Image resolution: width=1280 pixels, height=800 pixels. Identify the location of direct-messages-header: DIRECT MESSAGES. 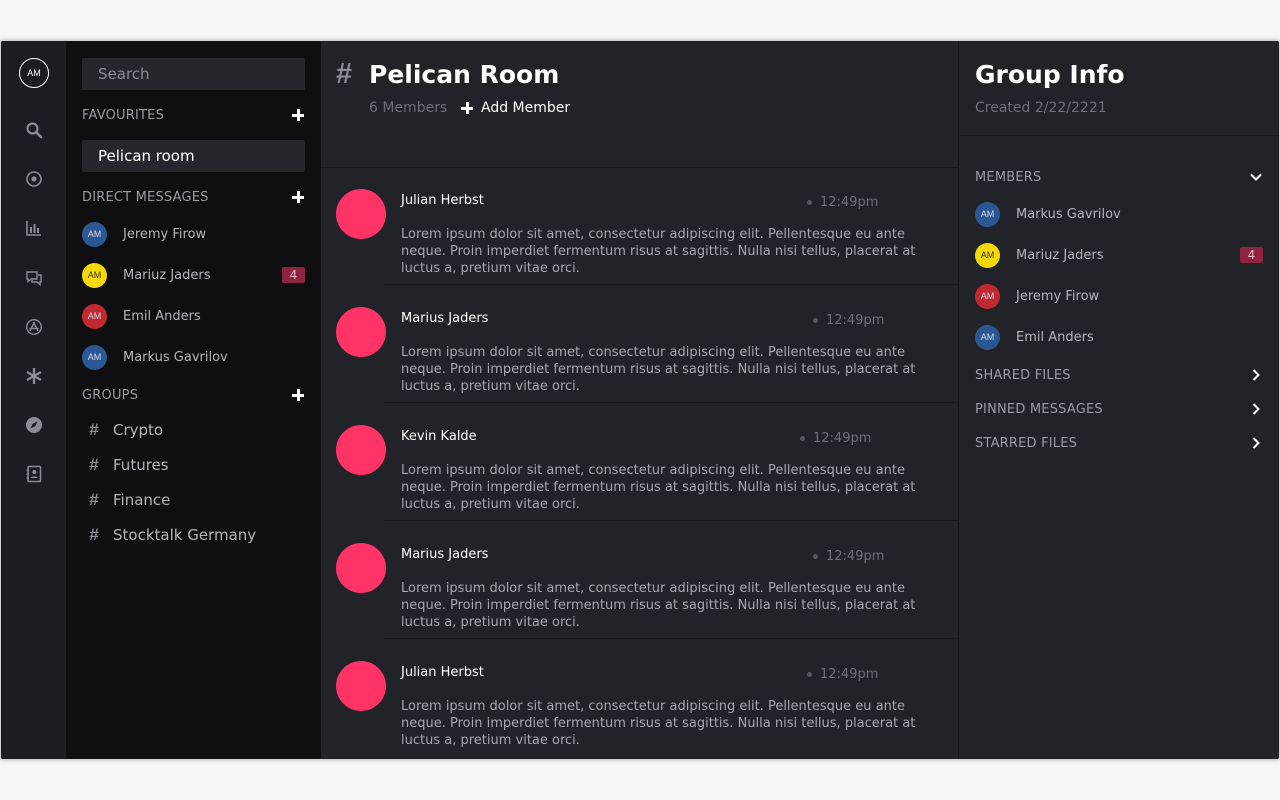
(193, 197).